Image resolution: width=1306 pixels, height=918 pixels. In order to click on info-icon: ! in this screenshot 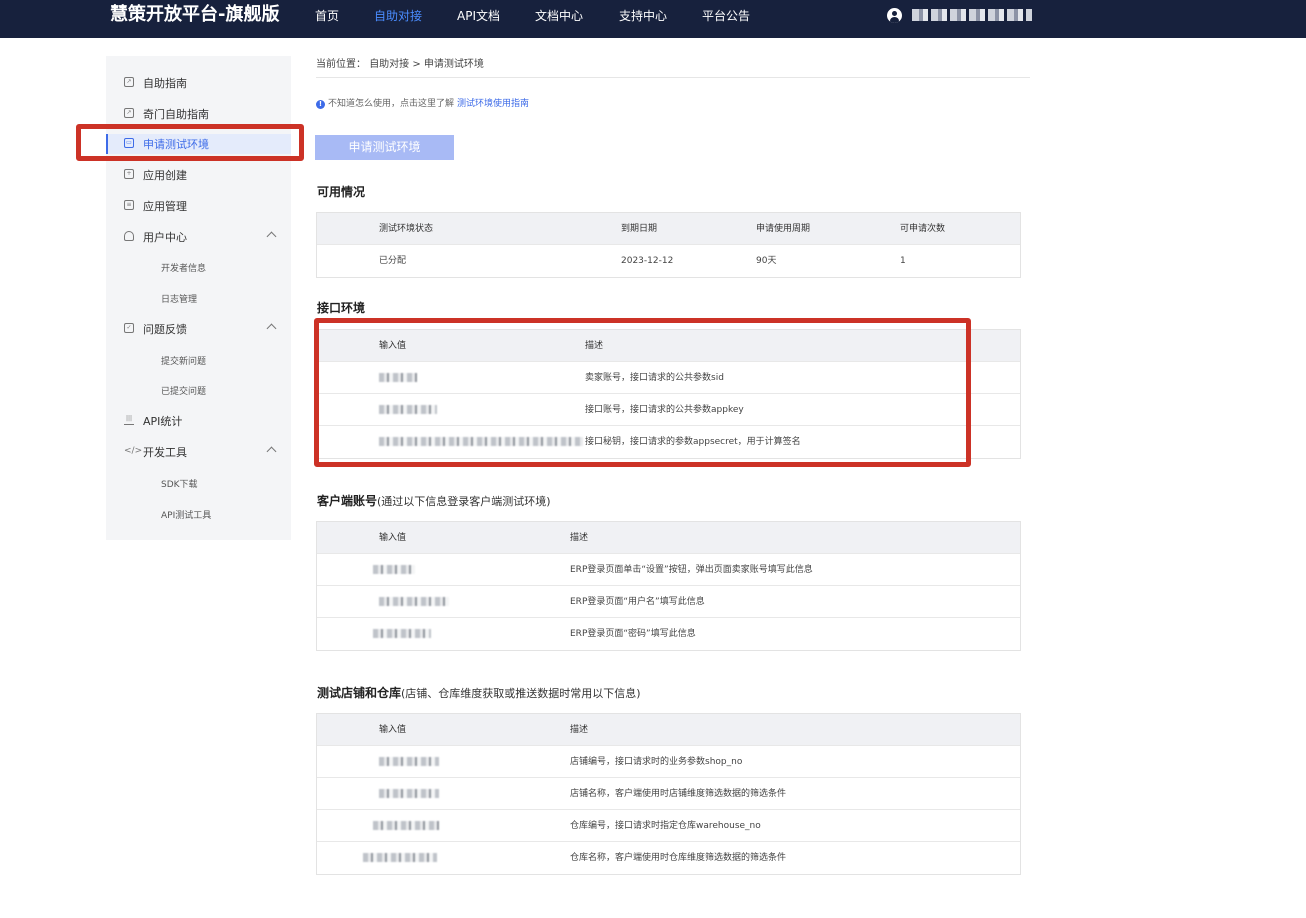, I will do `click(320, 104)`.